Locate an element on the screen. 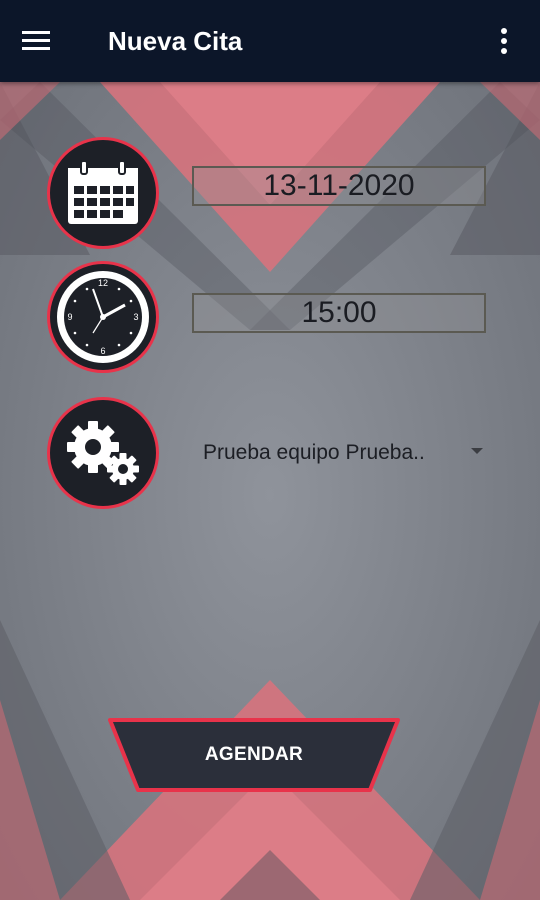 The image size is (540, 900). service-dropdown-value: Prueba equipo Prueba.. is located at coordinates (314, 452).